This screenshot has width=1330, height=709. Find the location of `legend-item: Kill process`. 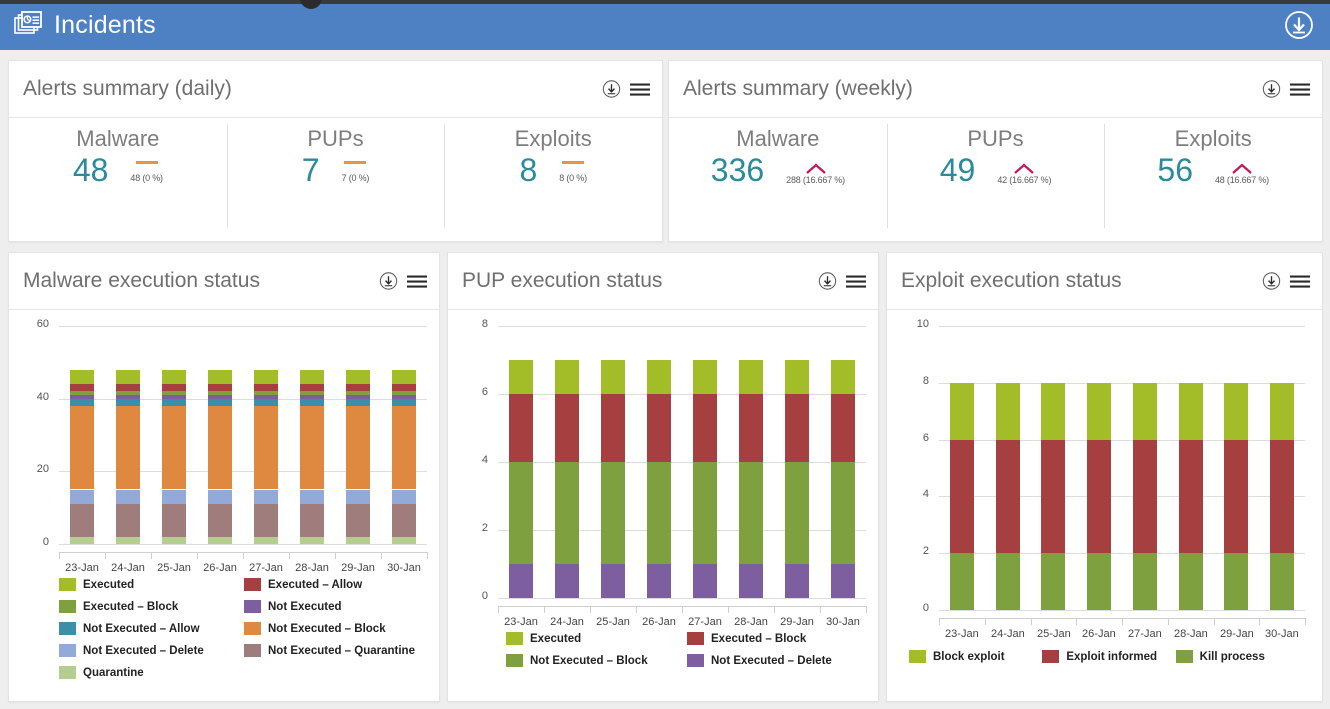

legend-item: Kill process is located at coordinates (1242, 656).